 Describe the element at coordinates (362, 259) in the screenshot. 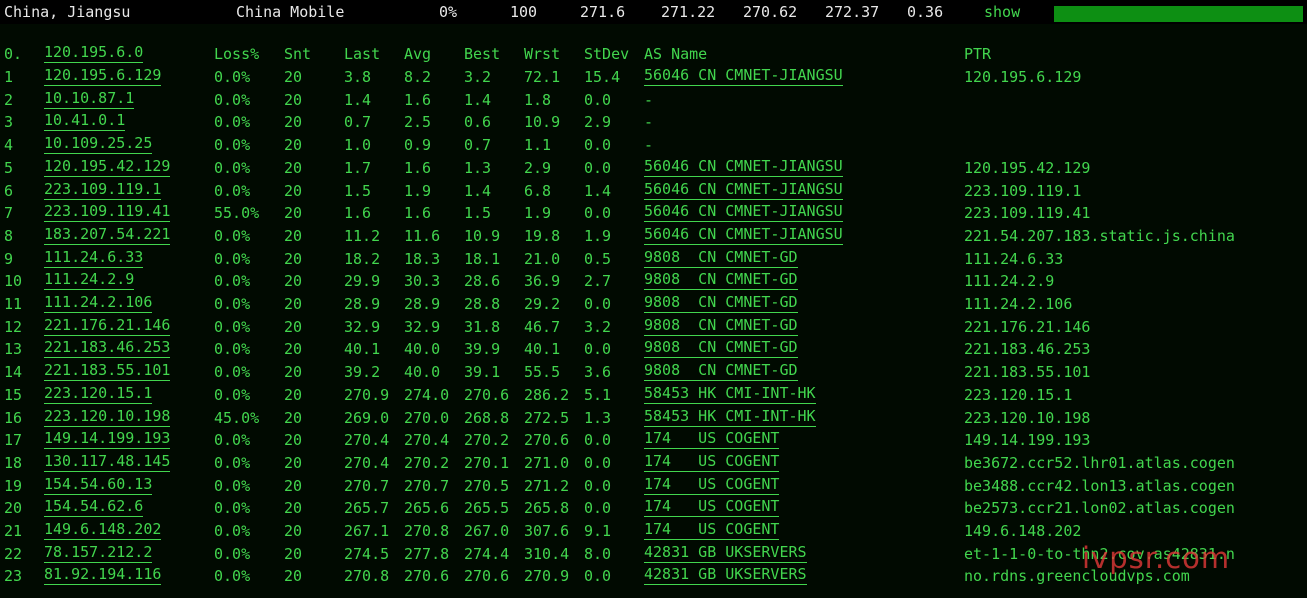

I see `hop-last: 18.2` at that location.